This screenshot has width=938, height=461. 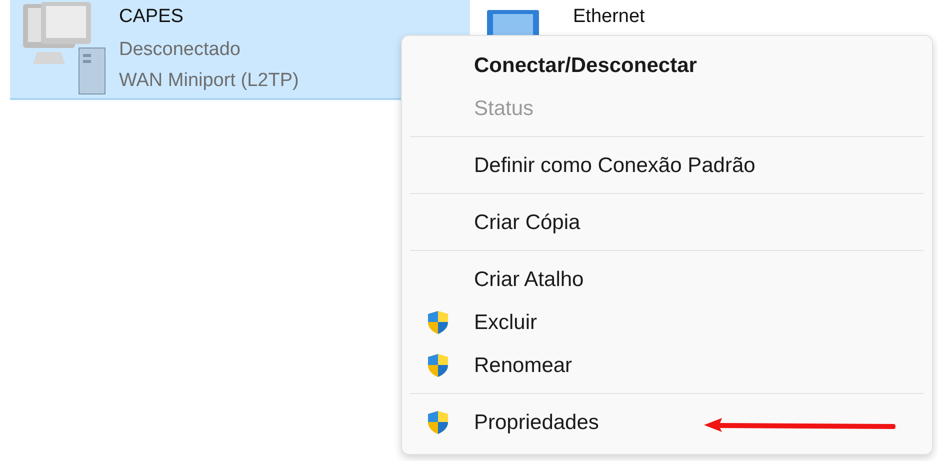 What do you see at coordinates (151, 17) in the screenshot?
I see `connection-name: CAPES` at bounding box center [151, 17].